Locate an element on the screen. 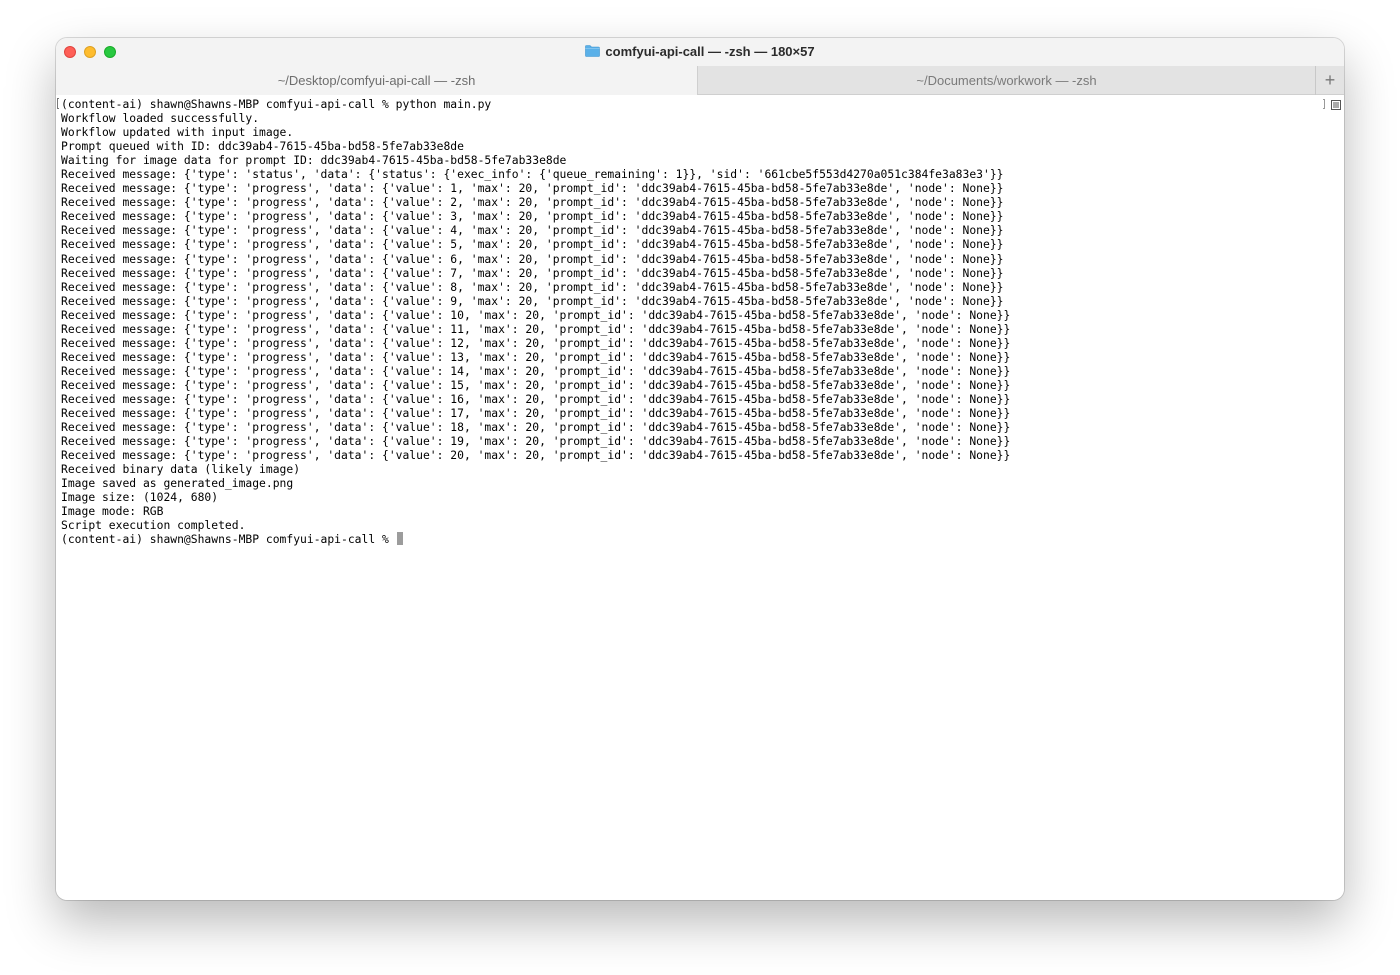  terminal-line: Workflow updated with input image. is located at coordinates (177, 132).